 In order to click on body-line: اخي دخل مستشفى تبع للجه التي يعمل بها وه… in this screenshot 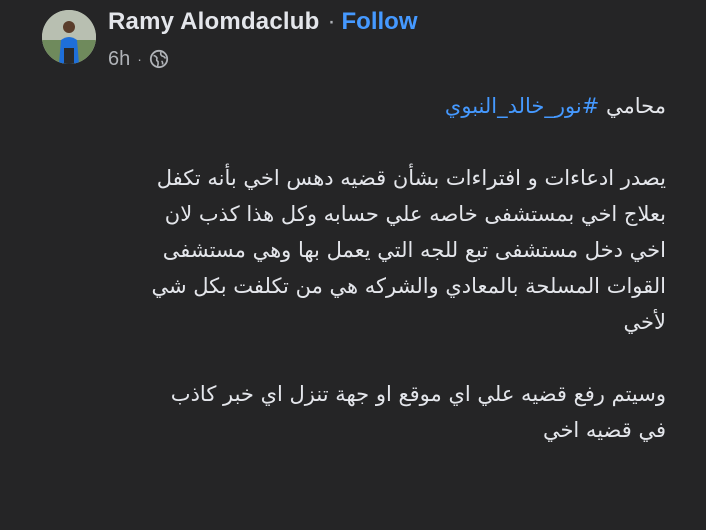, I will do `click(414, 250)`.